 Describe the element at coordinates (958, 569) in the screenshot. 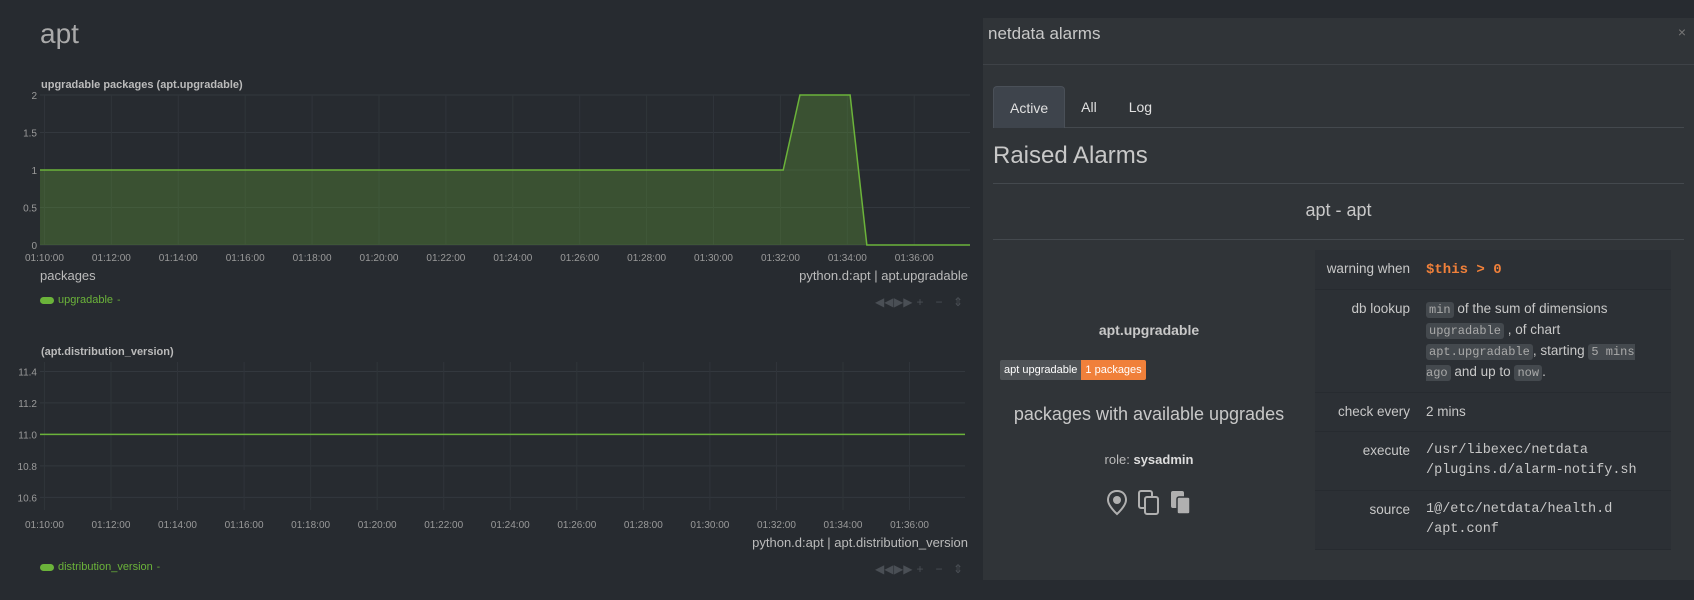

I see `resize-icon: ⇕` at that location.